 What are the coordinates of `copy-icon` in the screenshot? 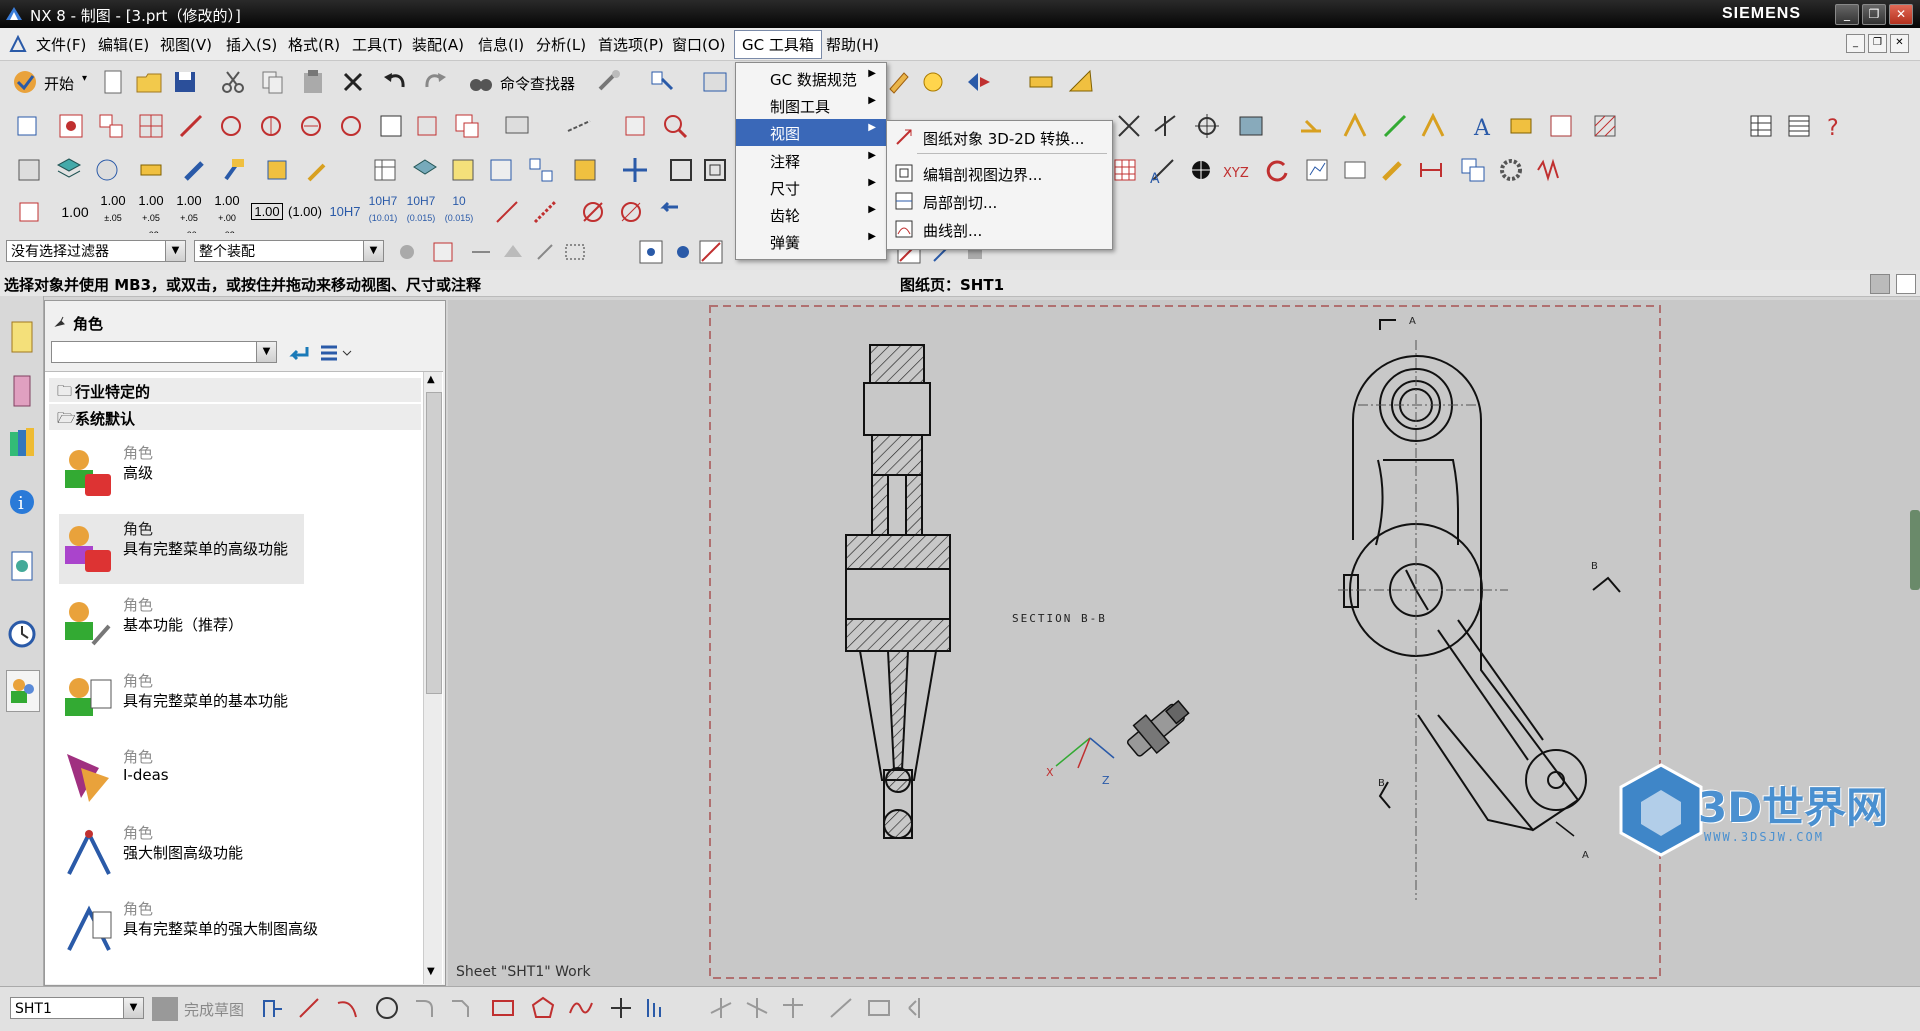 It's located at (273, 82).